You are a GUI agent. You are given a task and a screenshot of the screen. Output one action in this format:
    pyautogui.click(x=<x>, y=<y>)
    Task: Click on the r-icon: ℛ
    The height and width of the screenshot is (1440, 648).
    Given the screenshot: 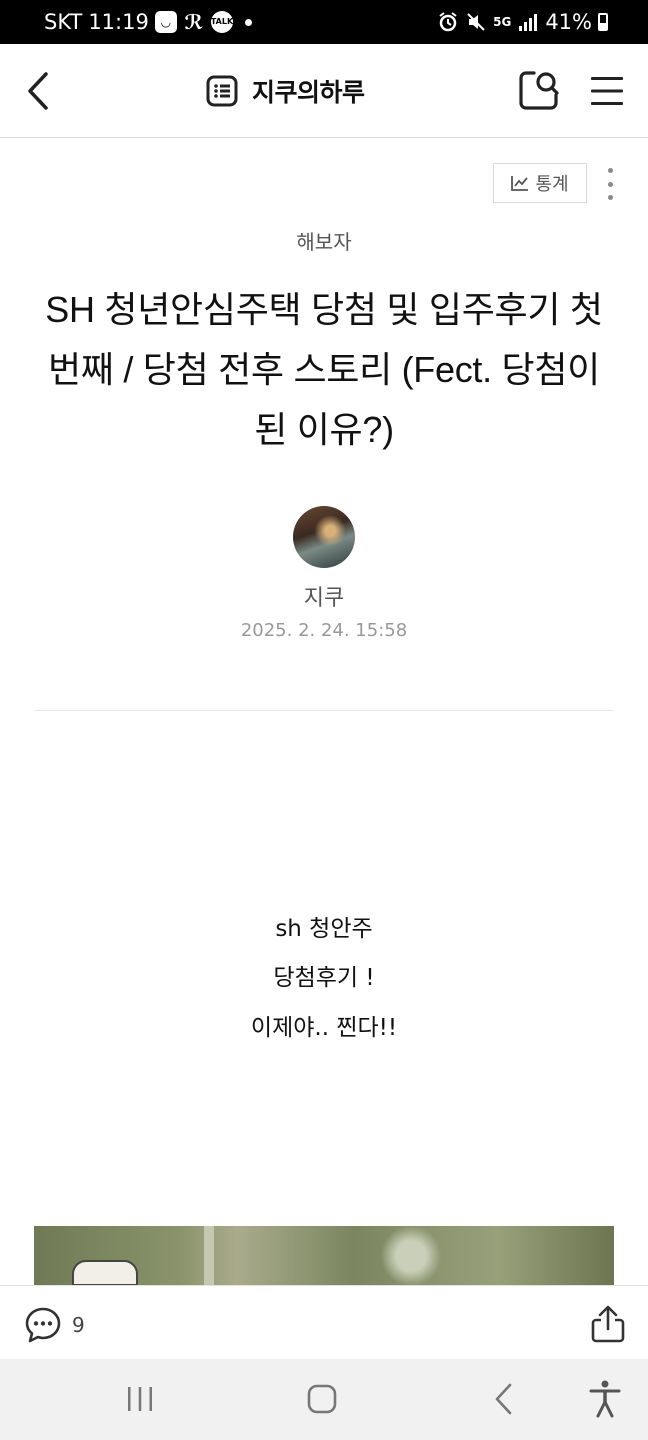 What is the action you would take?
    pyautogui.click(x=194, y=22)
    